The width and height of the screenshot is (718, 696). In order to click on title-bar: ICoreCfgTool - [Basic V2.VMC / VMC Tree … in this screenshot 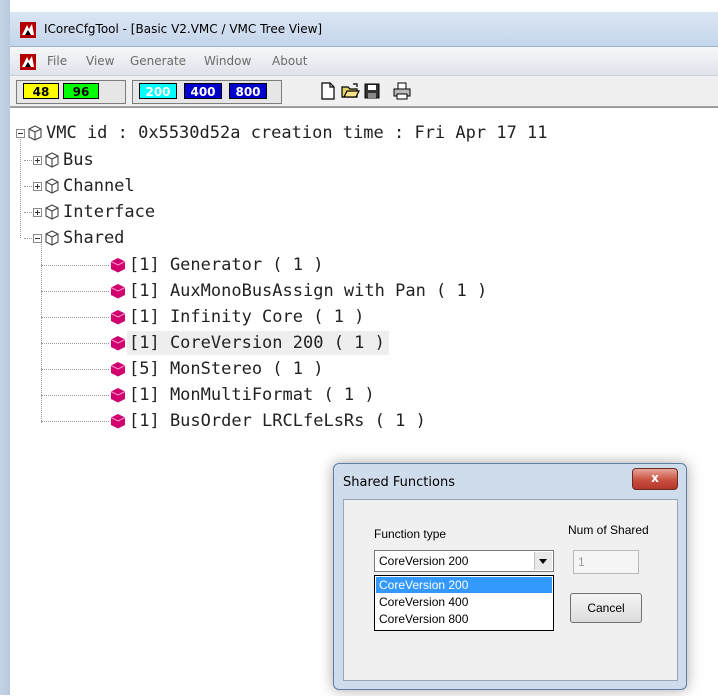, I will do `click(364, 29)`.